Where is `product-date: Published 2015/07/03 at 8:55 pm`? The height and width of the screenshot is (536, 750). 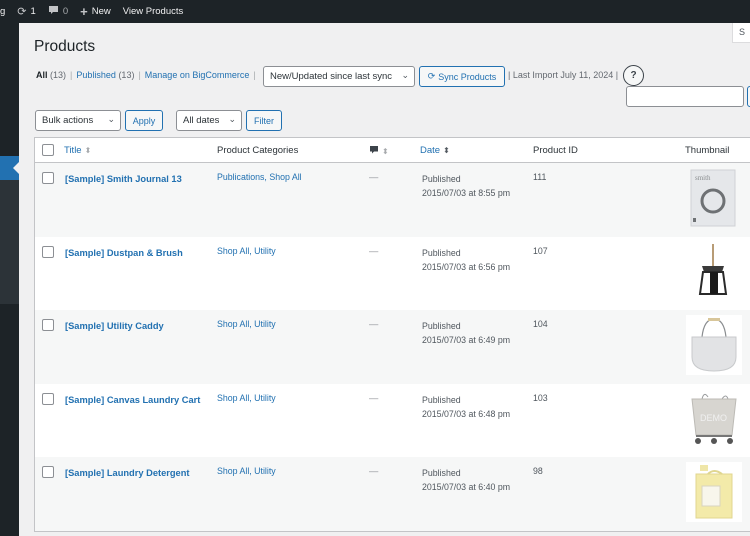 product-date: Published 2015/07/03 at 8:55 pm is located at coordinates (466, 186).